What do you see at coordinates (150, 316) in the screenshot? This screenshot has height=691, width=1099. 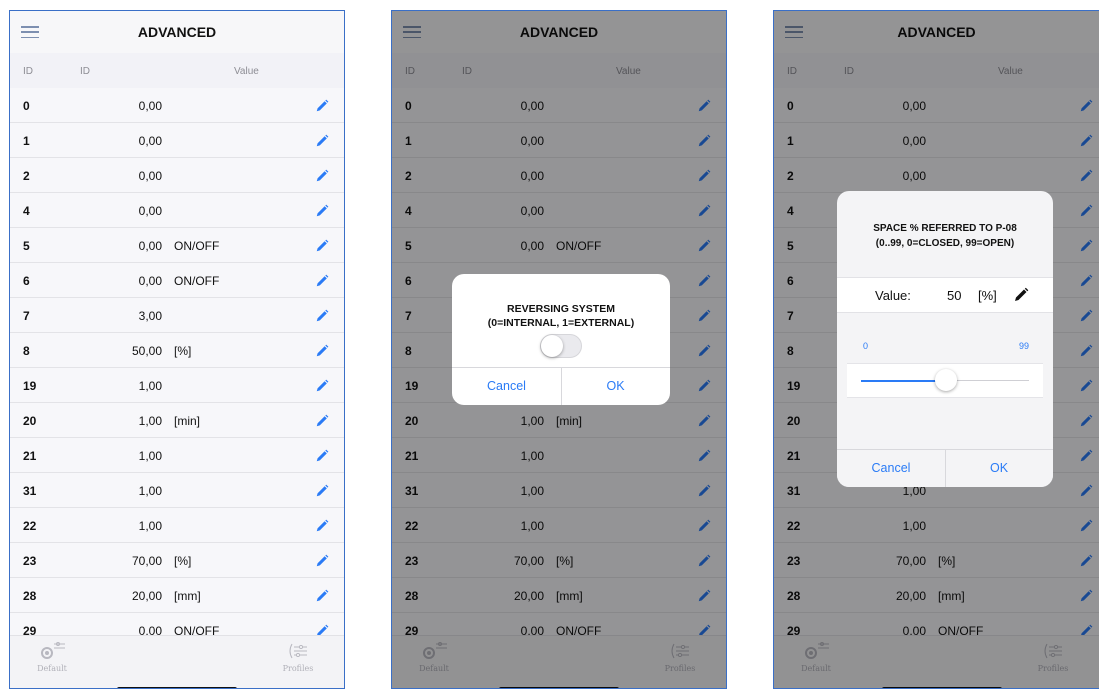 I see `row-value: 3,00` at bounding box center [150, 316].